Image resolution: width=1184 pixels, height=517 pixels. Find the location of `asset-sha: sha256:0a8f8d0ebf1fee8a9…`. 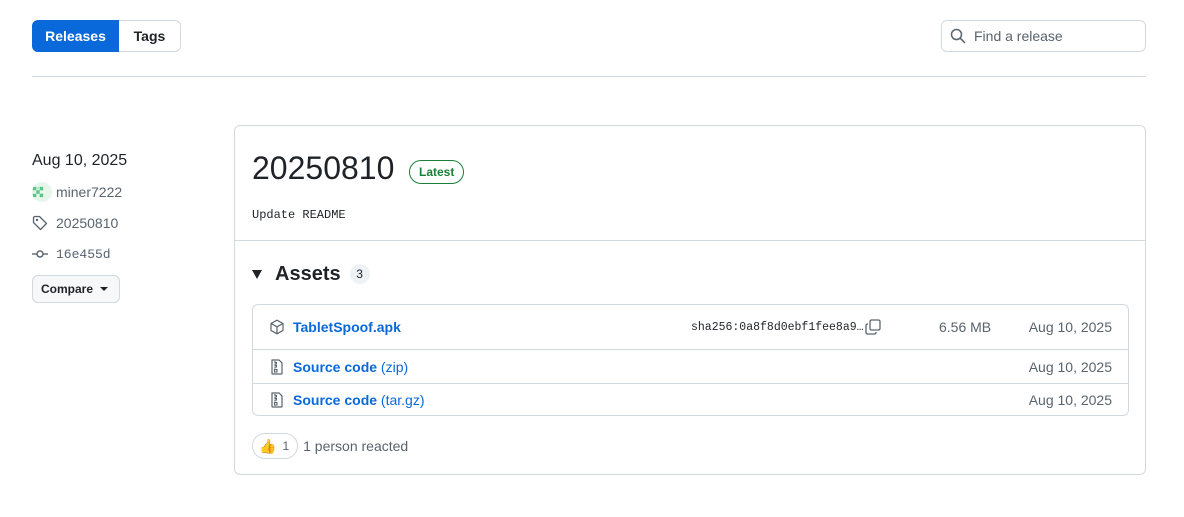

asset-sha: sha256:0a8f8d0ebf1fee8a9… is located at coordinates (777, 327).